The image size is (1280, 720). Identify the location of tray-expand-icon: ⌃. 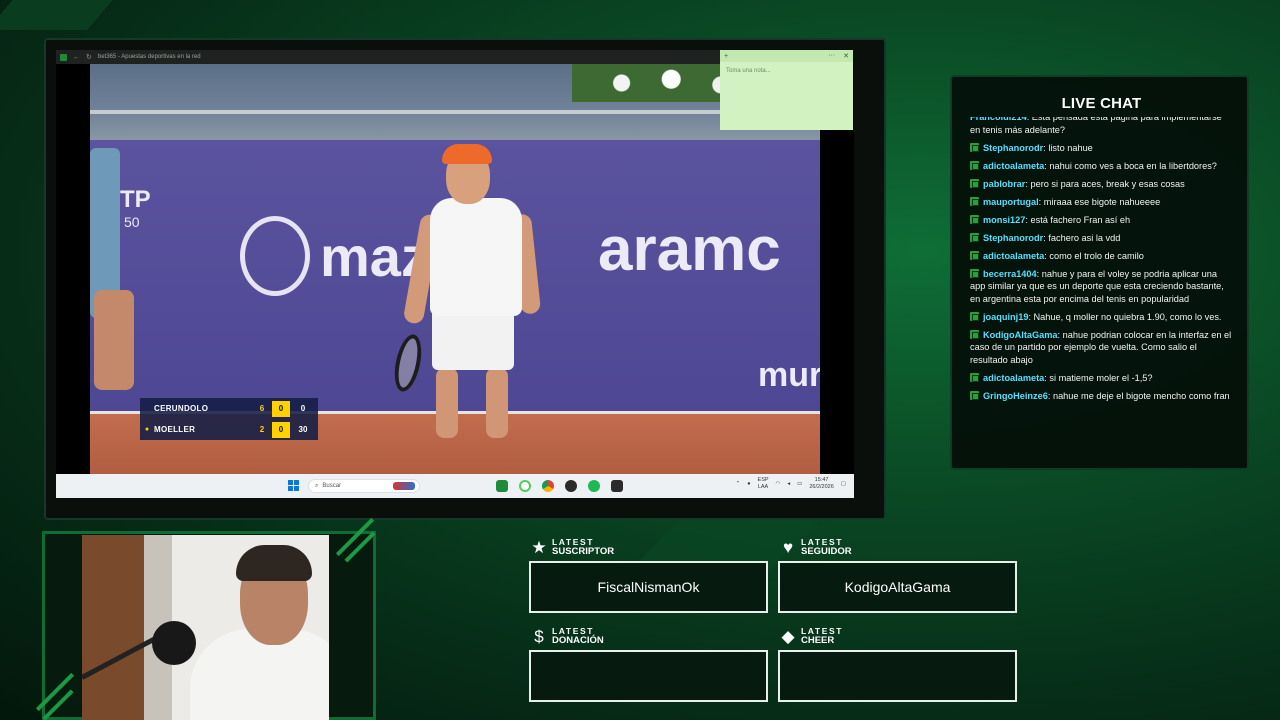
(738, 484).